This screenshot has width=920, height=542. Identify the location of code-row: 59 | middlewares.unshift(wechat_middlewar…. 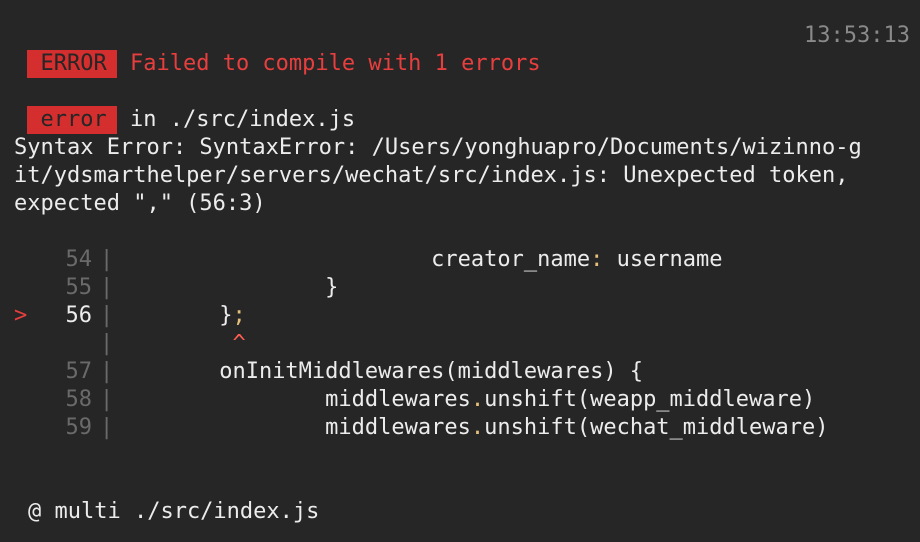
(421, 428).